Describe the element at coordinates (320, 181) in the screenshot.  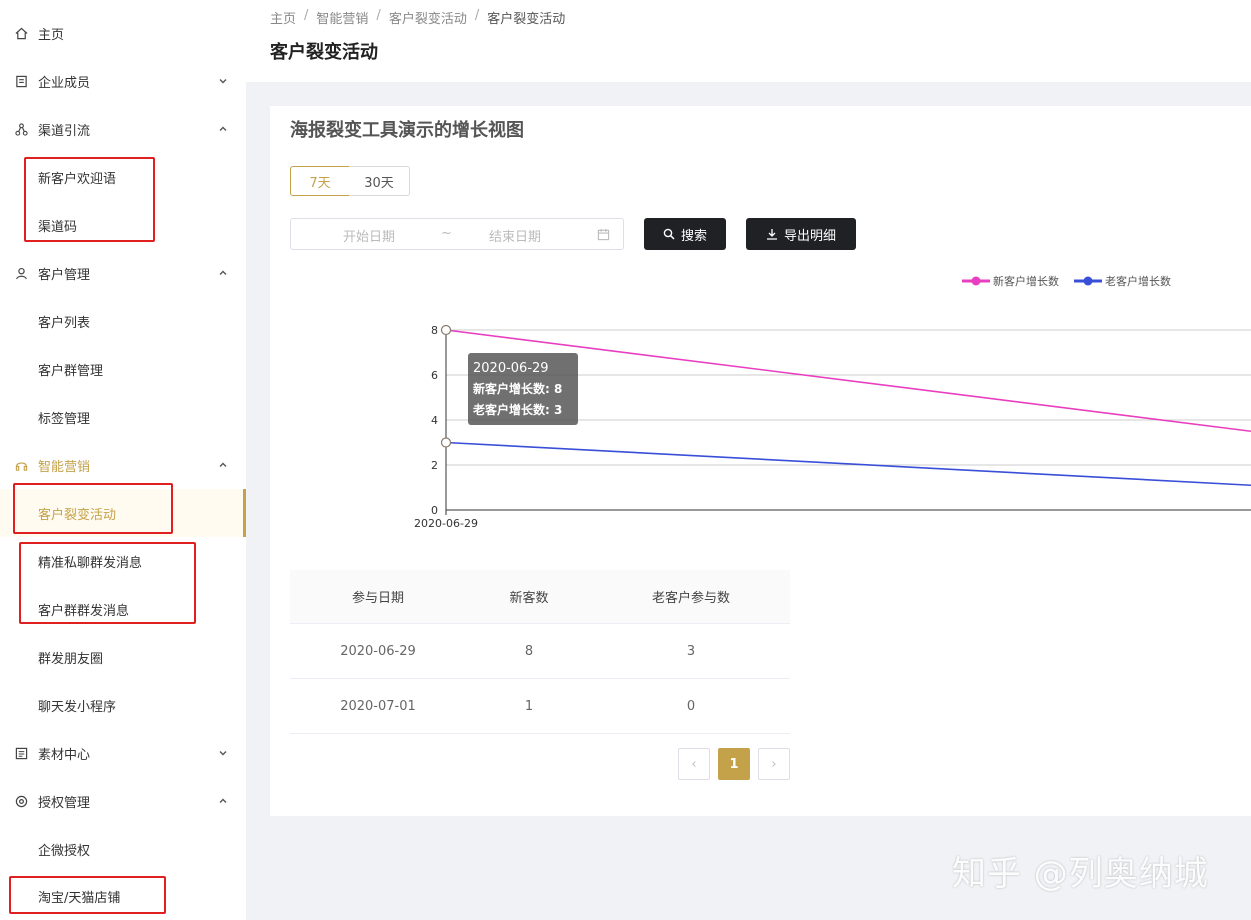
I see `tab-7-days: 7天` at that location.